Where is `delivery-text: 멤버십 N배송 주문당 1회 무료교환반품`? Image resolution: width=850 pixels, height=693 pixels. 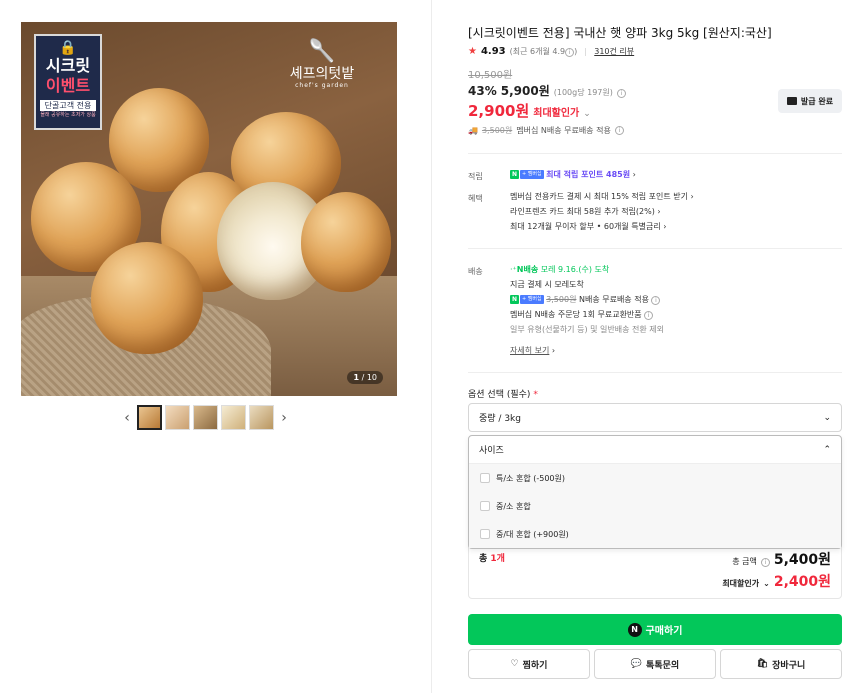 delivery-text: 멤버십 N배송 주문당 1회 무료교환반품 is located at coordinates (576, 314).